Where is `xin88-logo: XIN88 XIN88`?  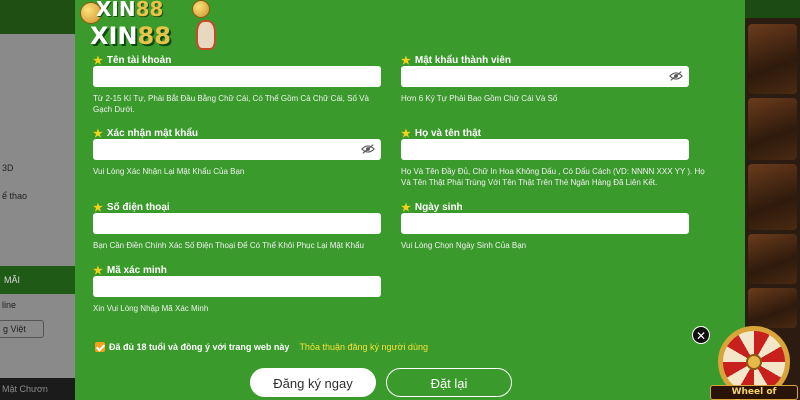
xin88-logo: XIN88 XIN88 is located at coordinates (148, 26).